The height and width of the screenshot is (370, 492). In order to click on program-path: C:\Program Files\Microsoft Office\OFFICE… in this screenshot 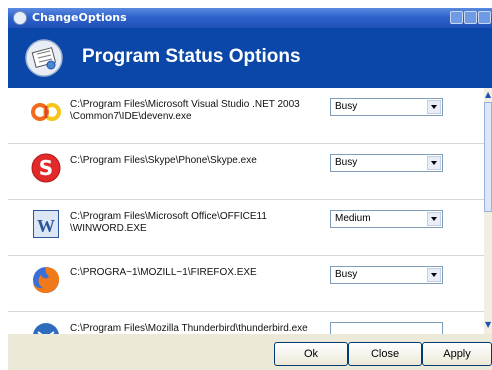, I will do `click(168, 222)`.